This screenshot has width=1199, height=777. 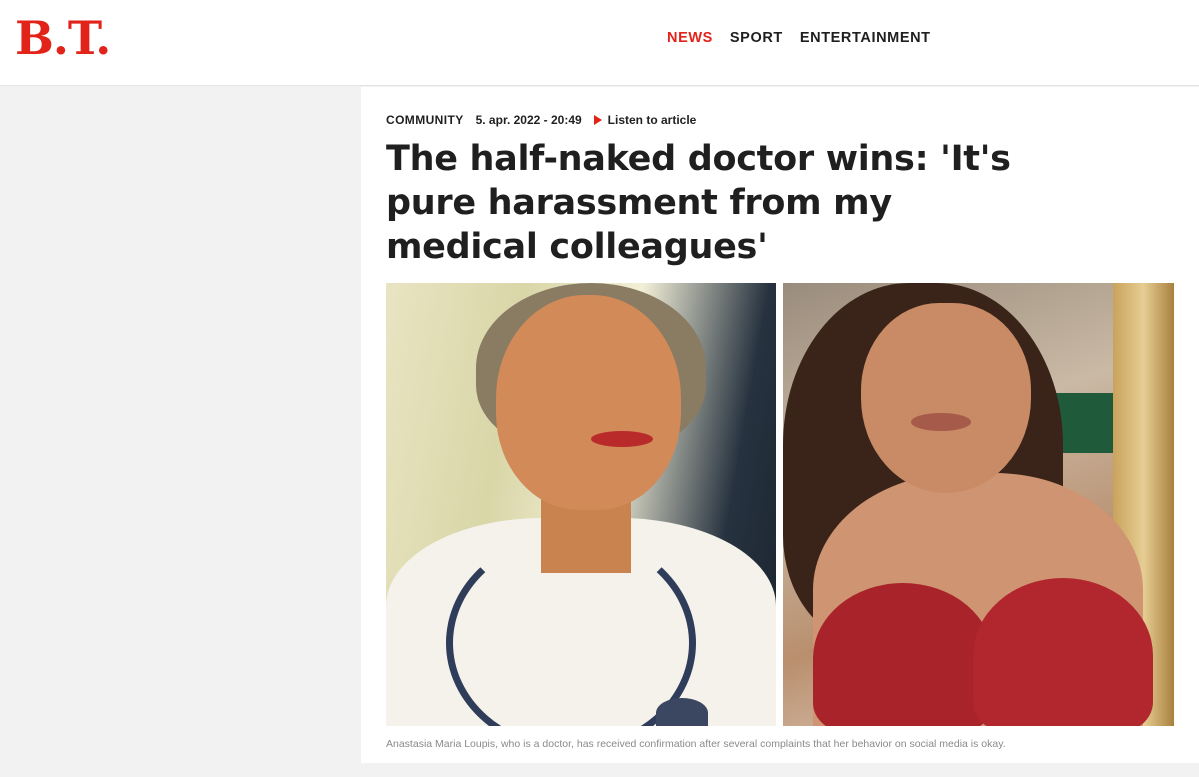 I want to click on play-icon, so click(x=597, y=120).